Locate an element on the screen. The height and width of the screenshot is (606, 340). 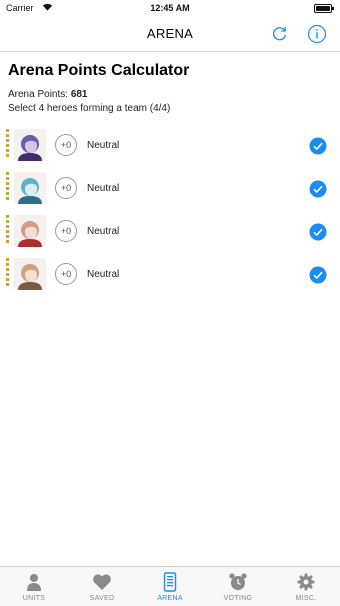
tab-voting: VOTING is located at coordinates (238, 586).